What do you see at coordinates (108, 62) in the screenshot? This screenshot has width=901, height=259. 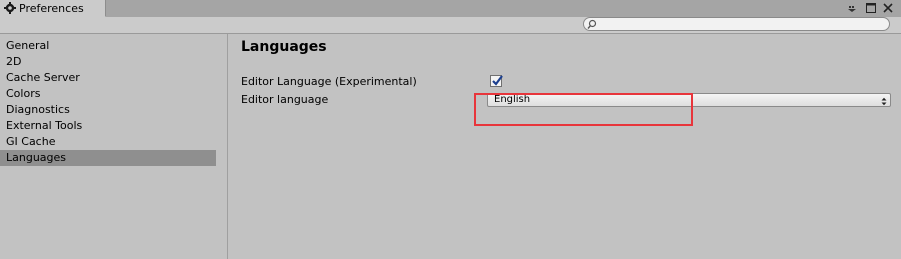 I see `sidebar-item-2d: 2D` at bounding box center [108, 62].